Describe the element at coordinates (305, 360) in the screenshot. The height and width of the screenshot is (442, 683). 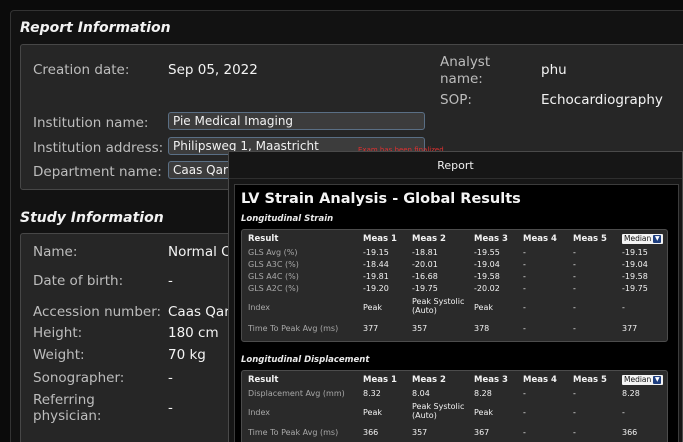
I see `longitudinal-displacement-subtitle: Longitudinal Displacement` at that location.